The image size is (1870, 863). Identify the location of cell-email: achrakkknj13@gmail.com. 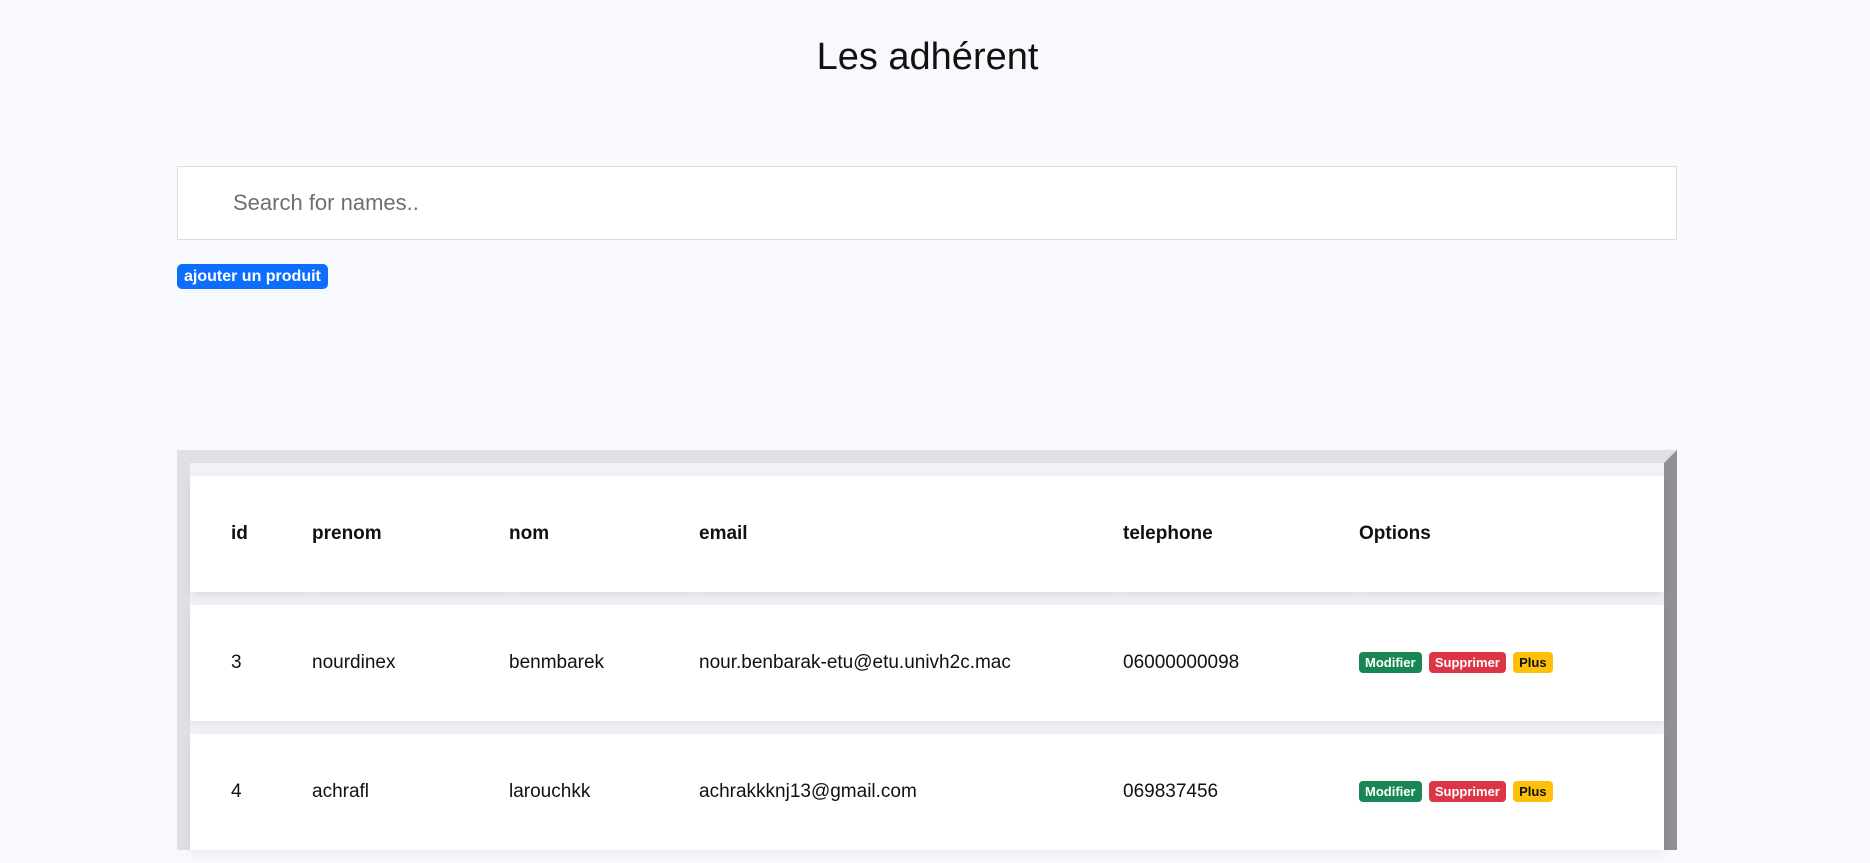
(911, 792).